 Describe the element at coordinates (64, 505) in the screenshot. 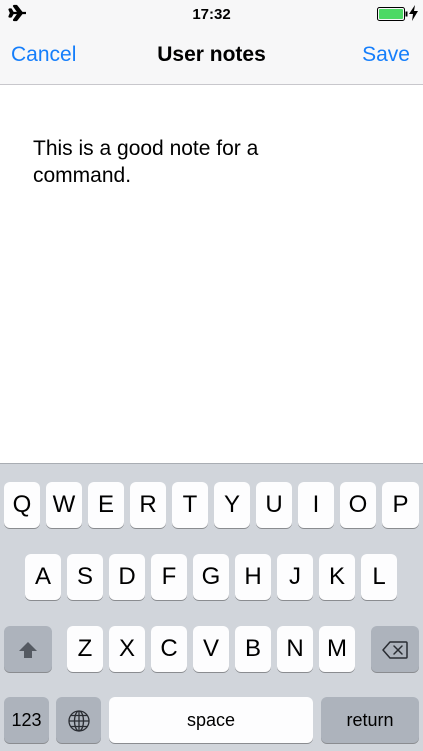

I see `key-w: W` at that location.